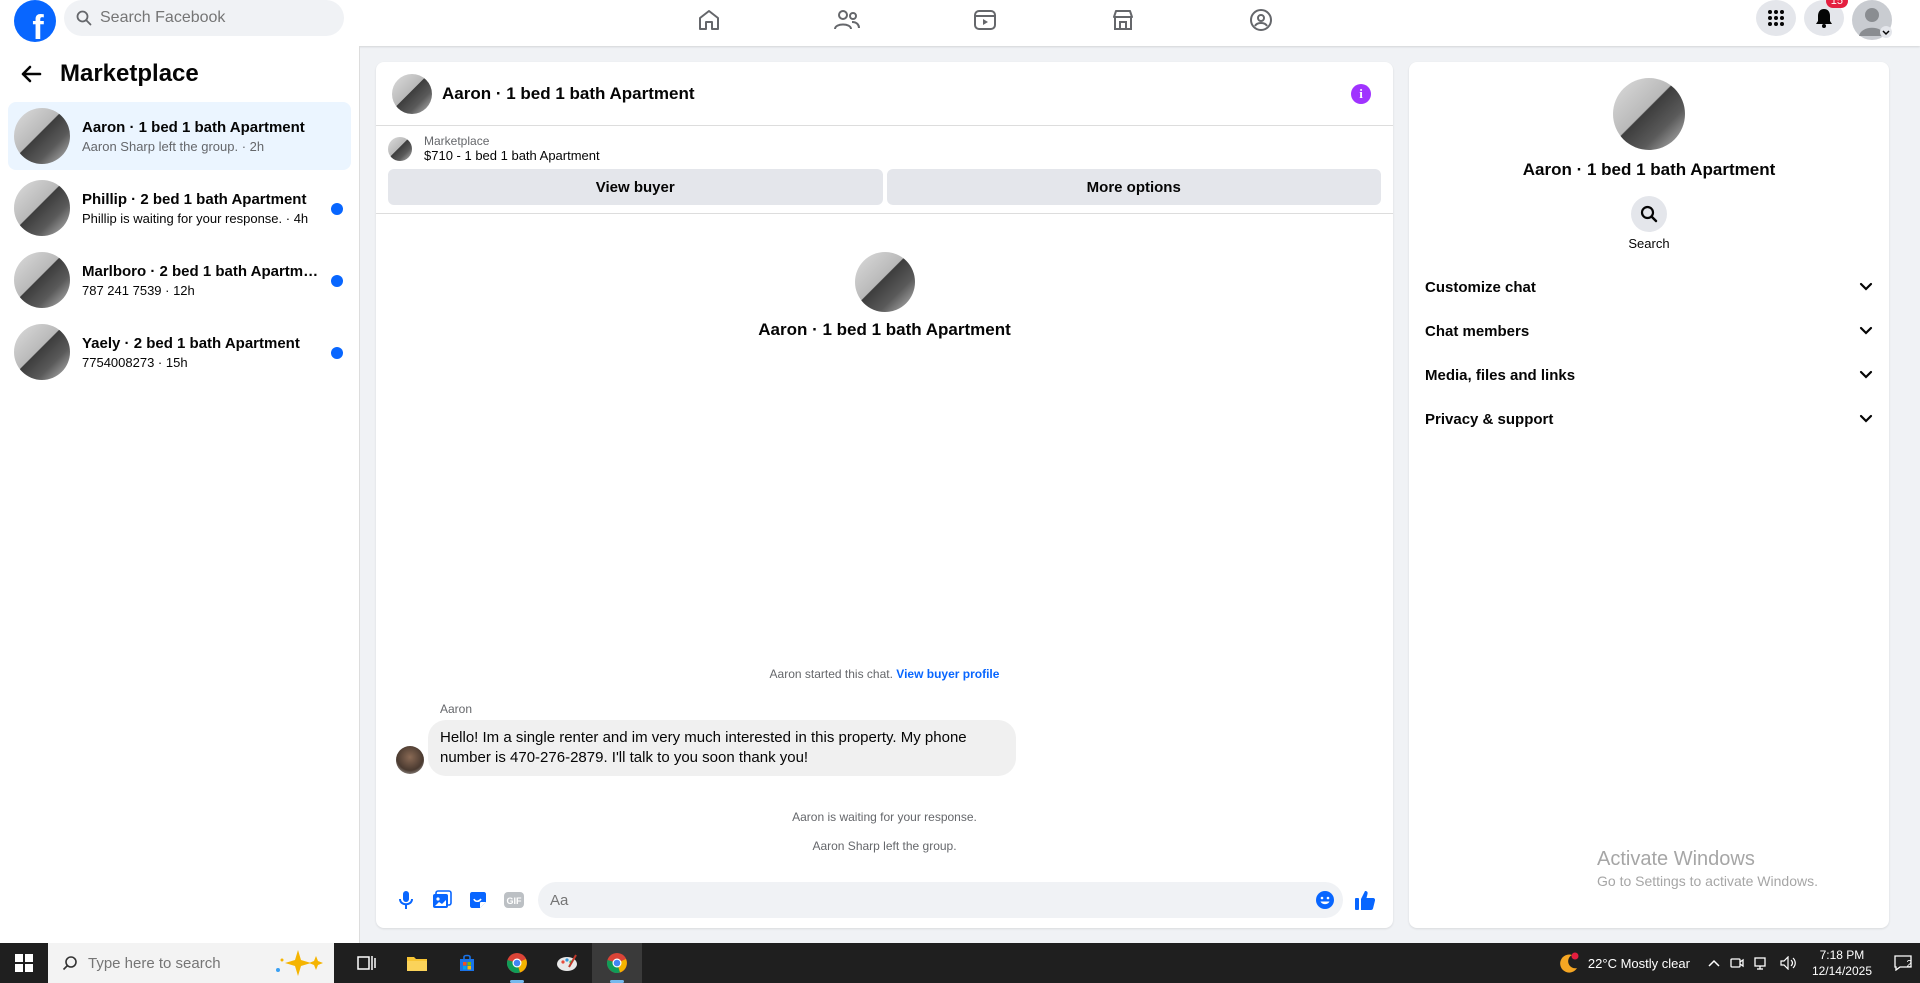 This screenshot has height=983, width=1920. I want to click on section-label: Media, files and links, so click(1500, 375).